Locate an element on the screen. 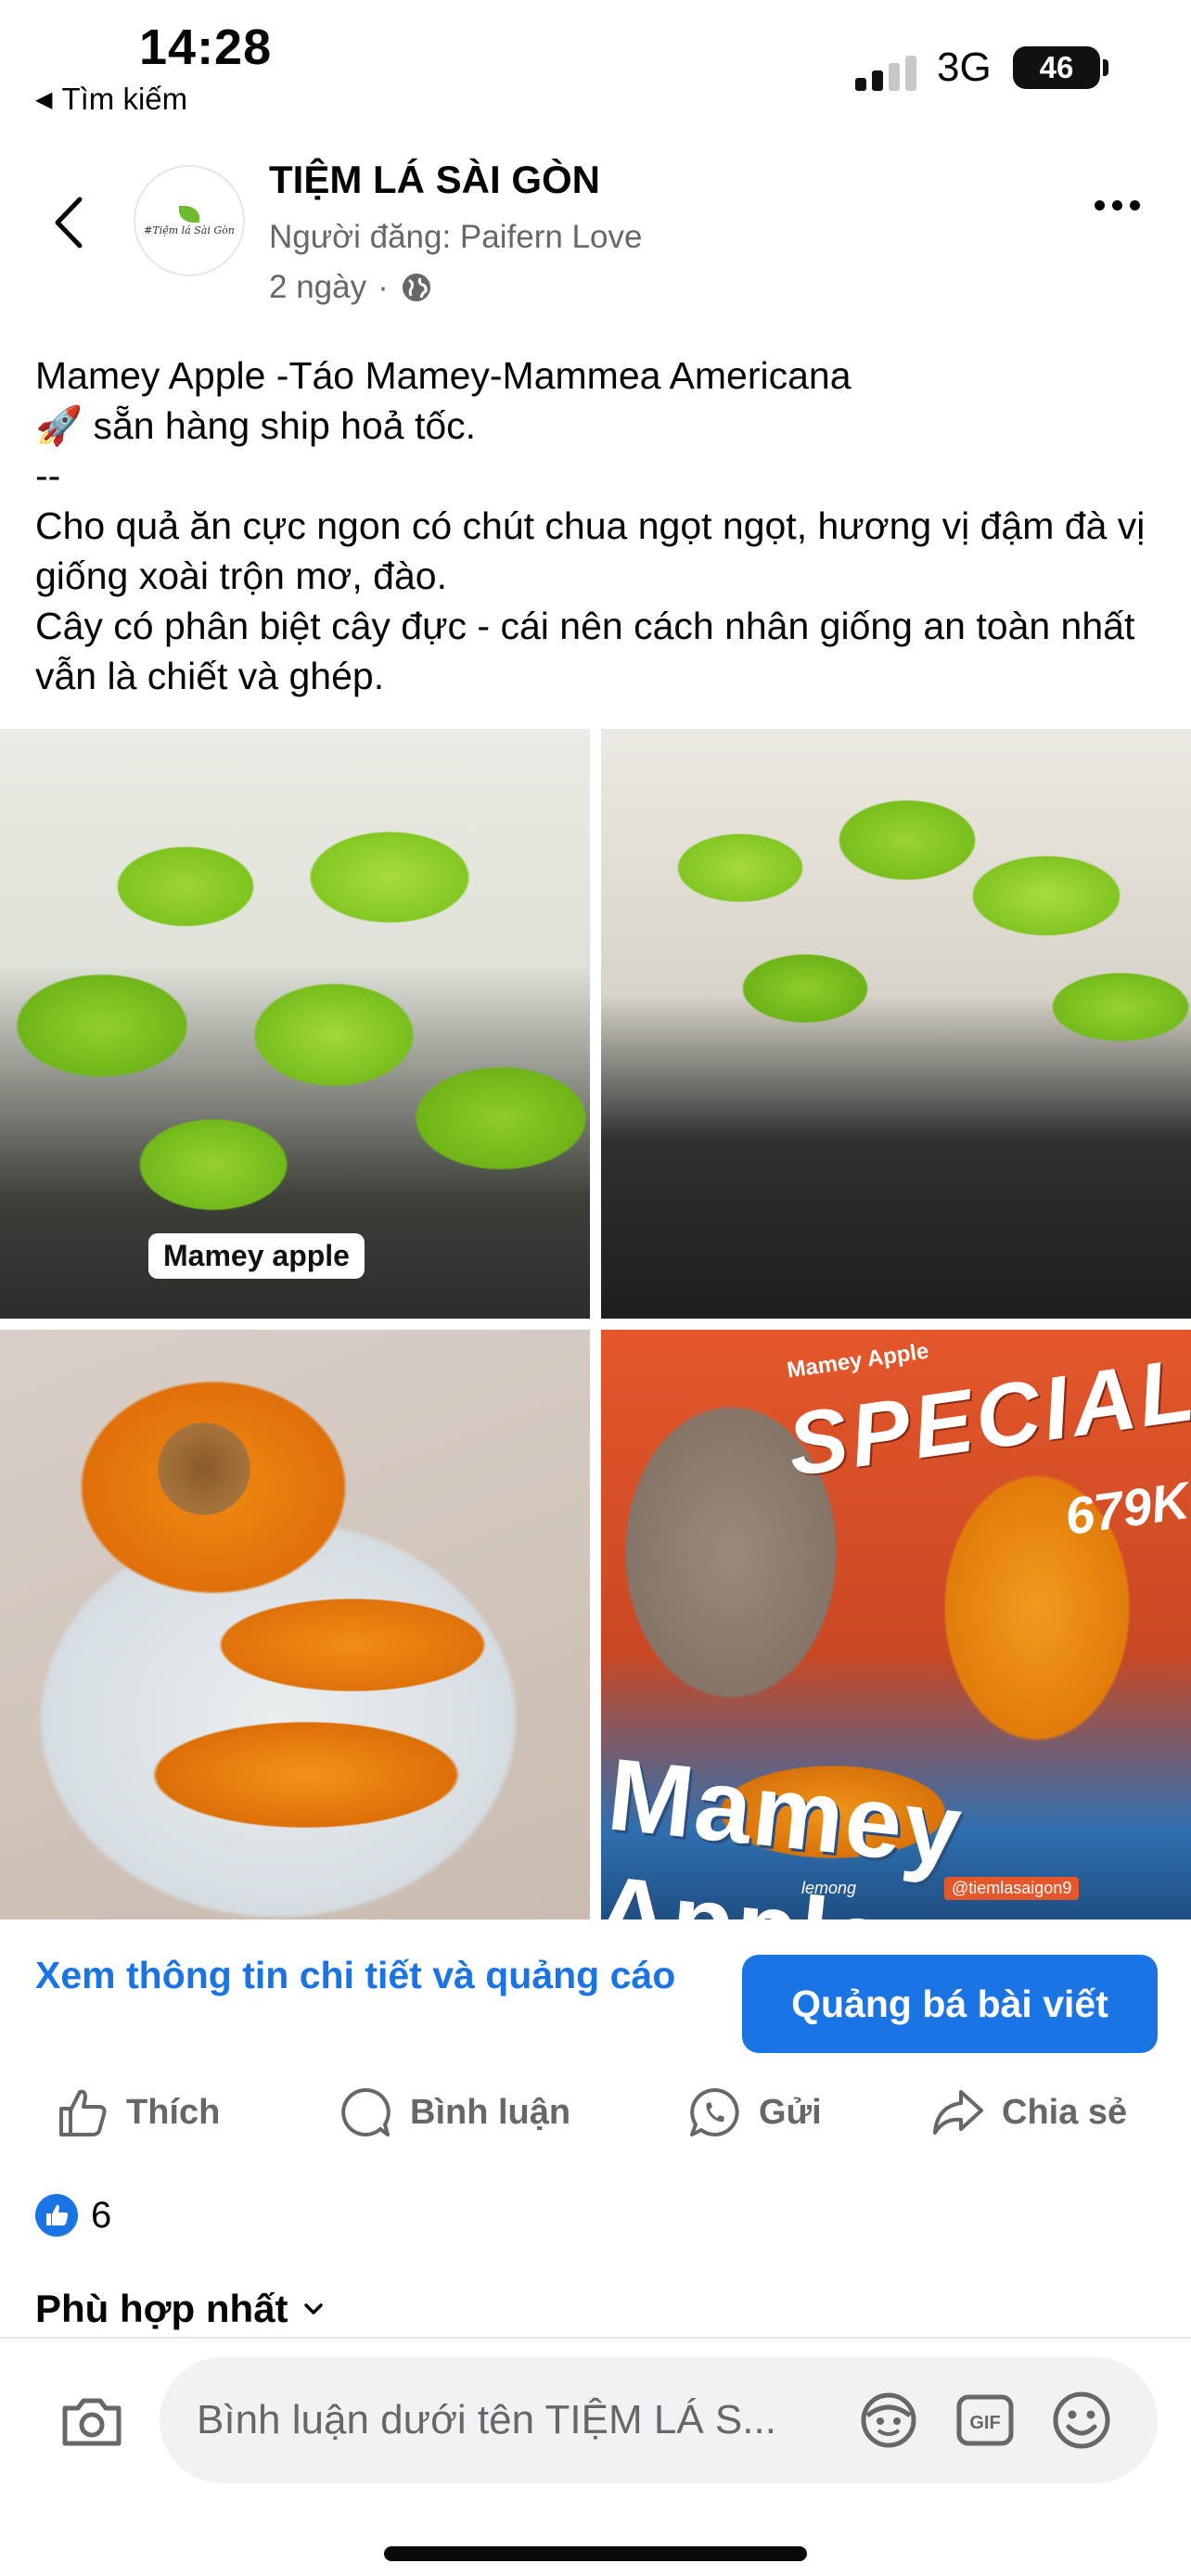  avatar-text: #Tiệm lá Sài Gòn is located at coordinates (190, 229).